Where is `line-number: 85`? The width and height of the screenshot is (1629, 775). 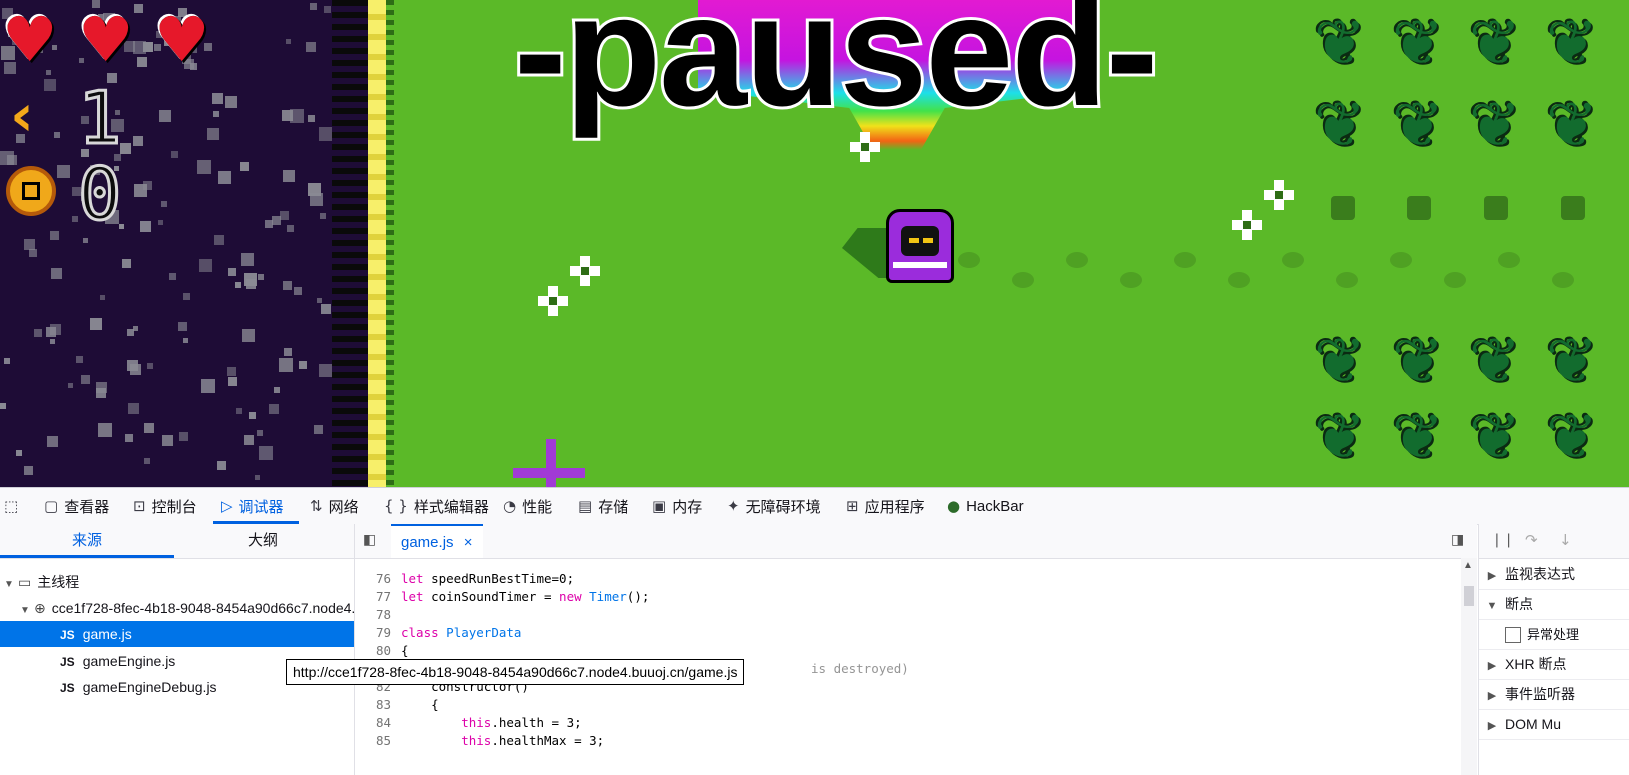
line-number: 85 is located at coordinates (373, 741).